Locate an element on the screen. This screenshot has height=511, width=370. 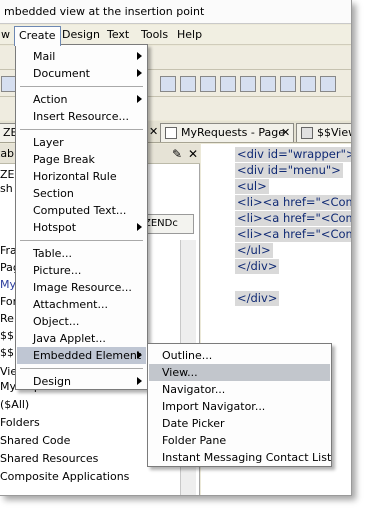
navigator-item: ($All) is located at coordinates (14, 404).